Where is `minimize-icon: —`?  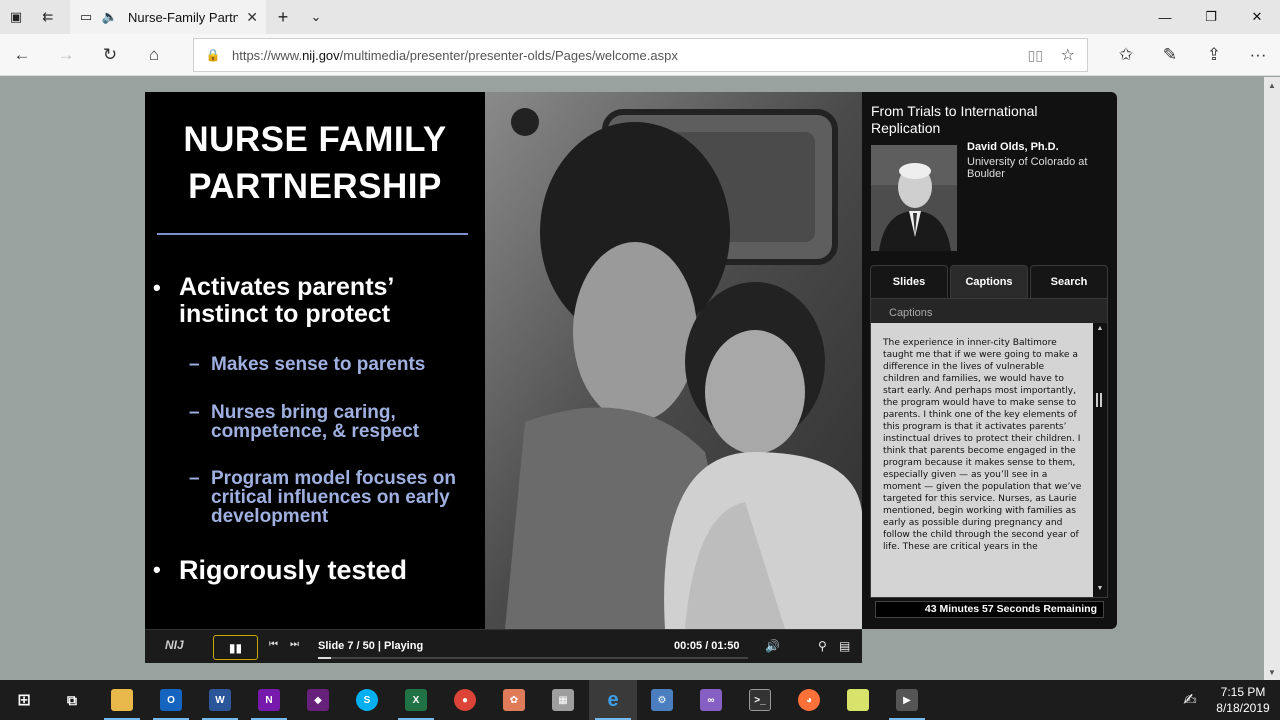
minimize-icon: — is located at coordinates (1165, 17).